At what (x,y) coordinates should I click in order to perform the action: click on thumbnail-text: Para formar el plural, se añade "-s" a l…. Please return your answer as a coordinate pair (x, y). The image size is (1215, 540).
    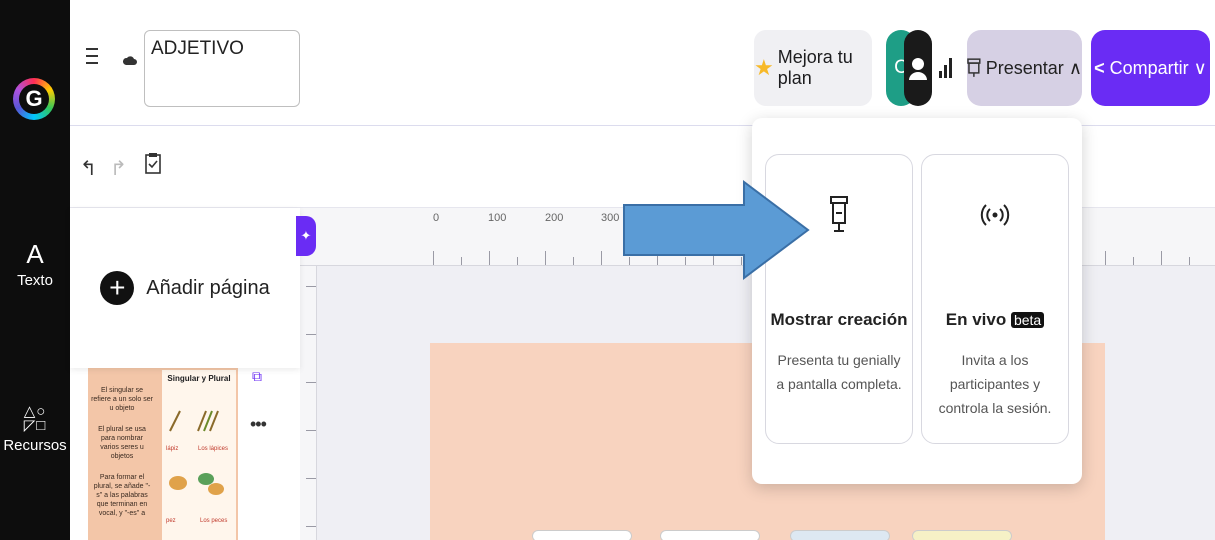
    Looking at the image, I should click on (122, 495).